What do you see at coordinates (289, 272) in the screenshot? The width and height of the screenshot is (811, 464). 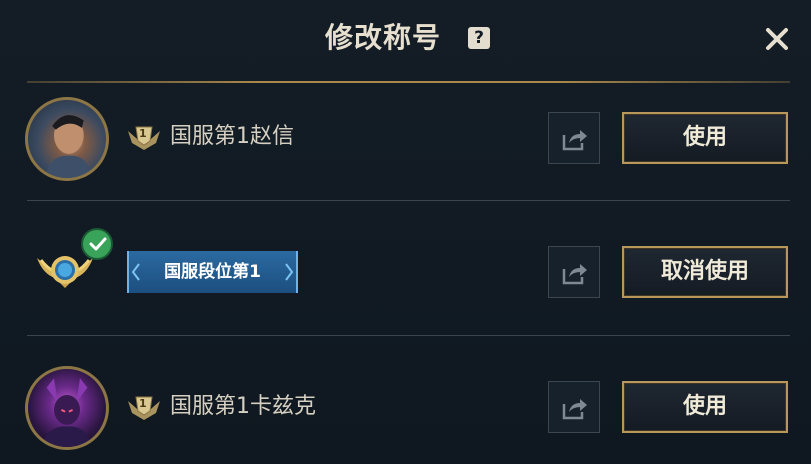 I see `chevron-right-icon` at bounding box center [289, 272].